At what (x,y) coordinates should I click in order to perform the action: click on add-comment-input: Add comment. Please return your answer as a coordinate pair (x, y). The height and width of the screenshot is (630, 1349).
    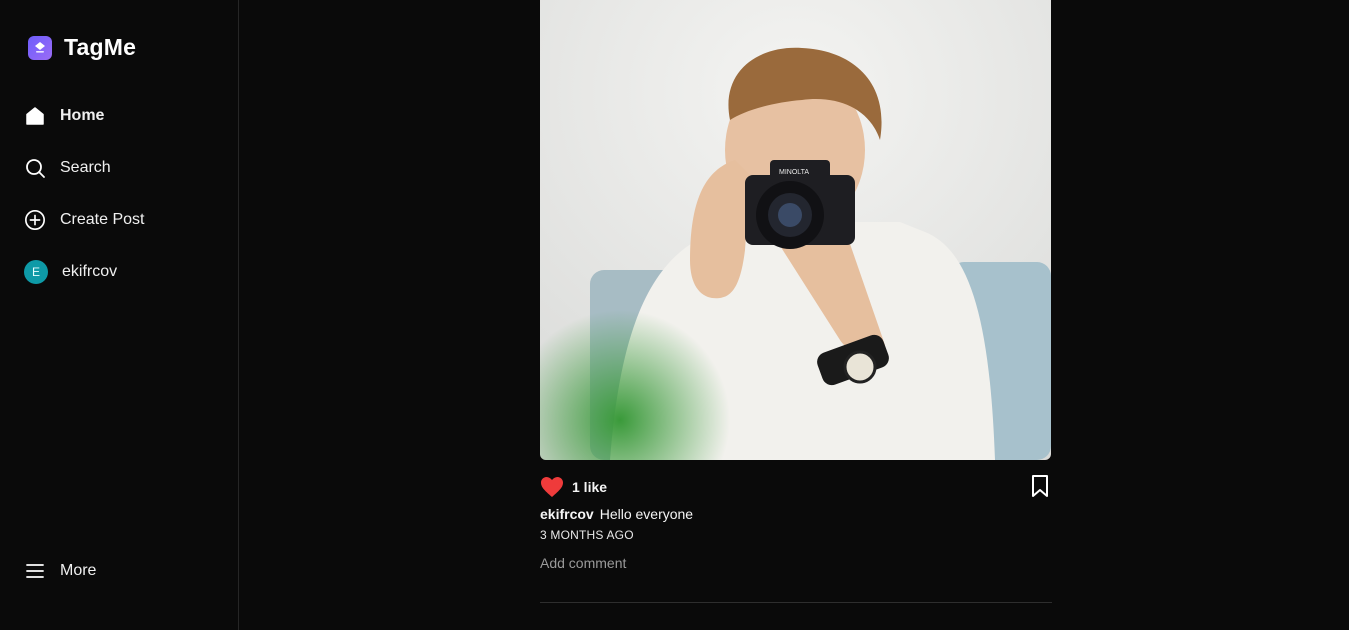
    Looking at the image, I should click on (796, 563).